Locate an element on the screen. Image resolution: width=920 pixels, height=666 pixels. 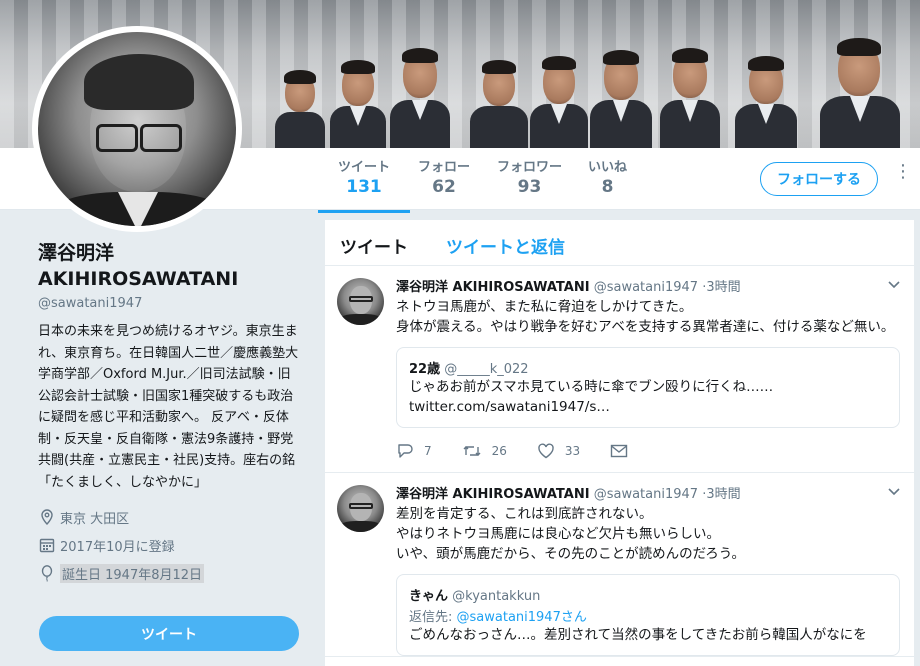
tab-tweets-and-replies: ツイートと返信 is located at coordinates (505, 245).